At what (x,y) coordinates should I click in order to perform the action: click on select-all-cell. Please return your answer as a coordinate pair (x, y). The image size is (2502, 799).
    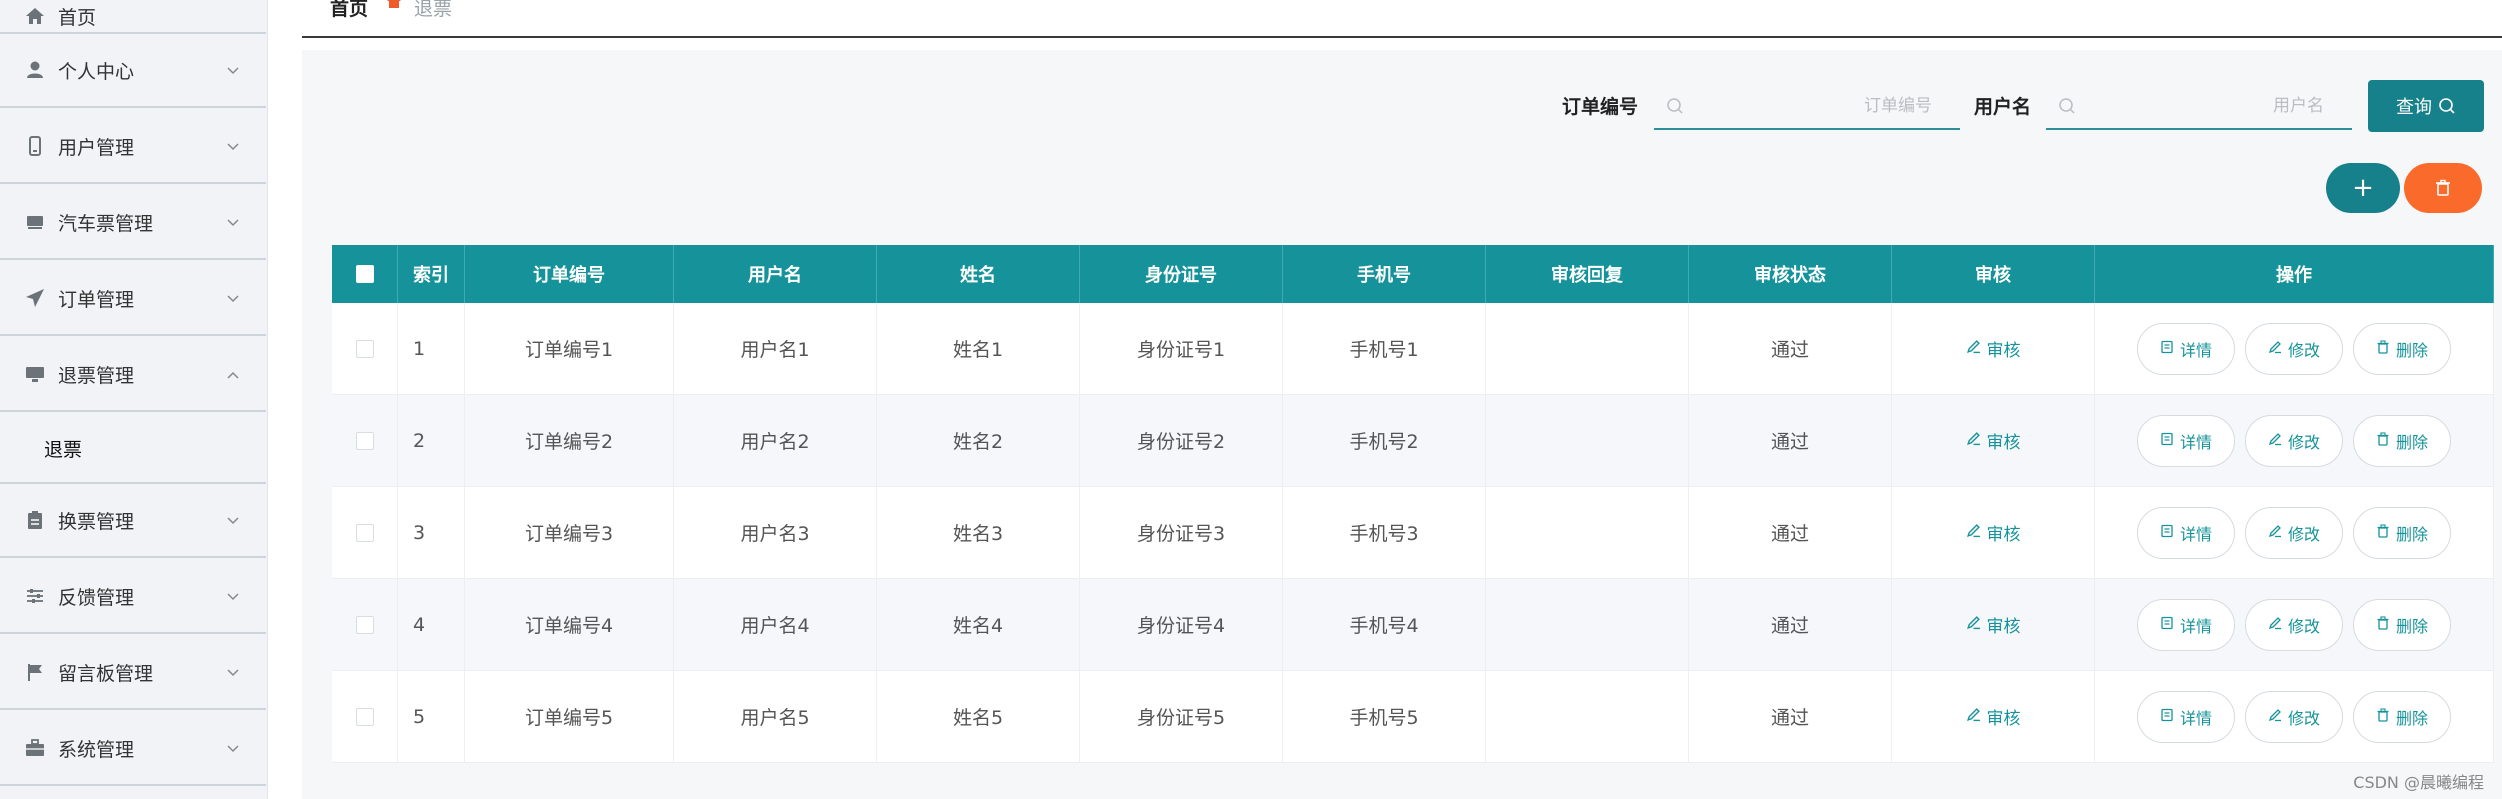
    Looking at the image, I should click on (365, 274).